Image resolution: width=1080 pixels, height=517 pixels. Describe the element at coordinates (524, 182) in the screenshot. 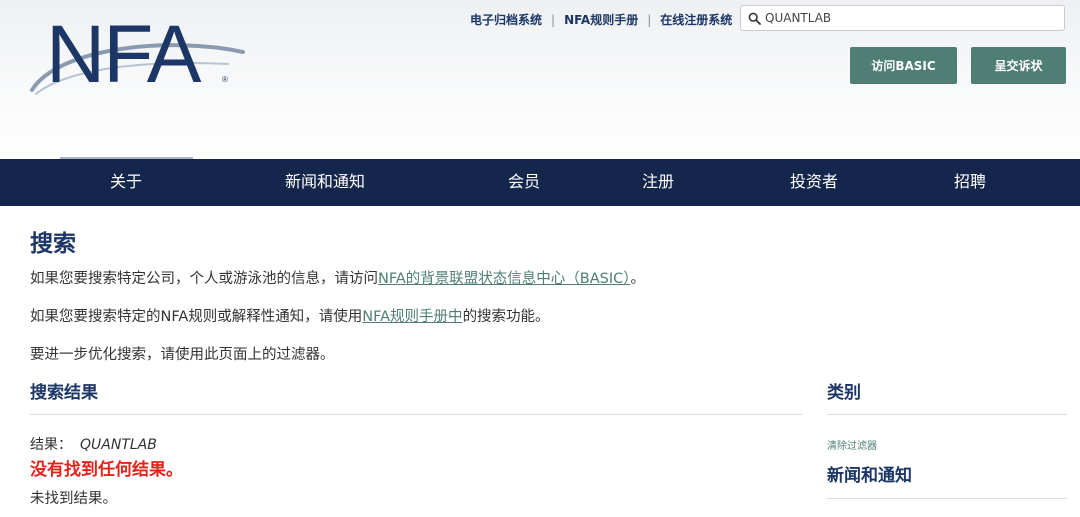

I see `nav-item-members: 会员` at that location.